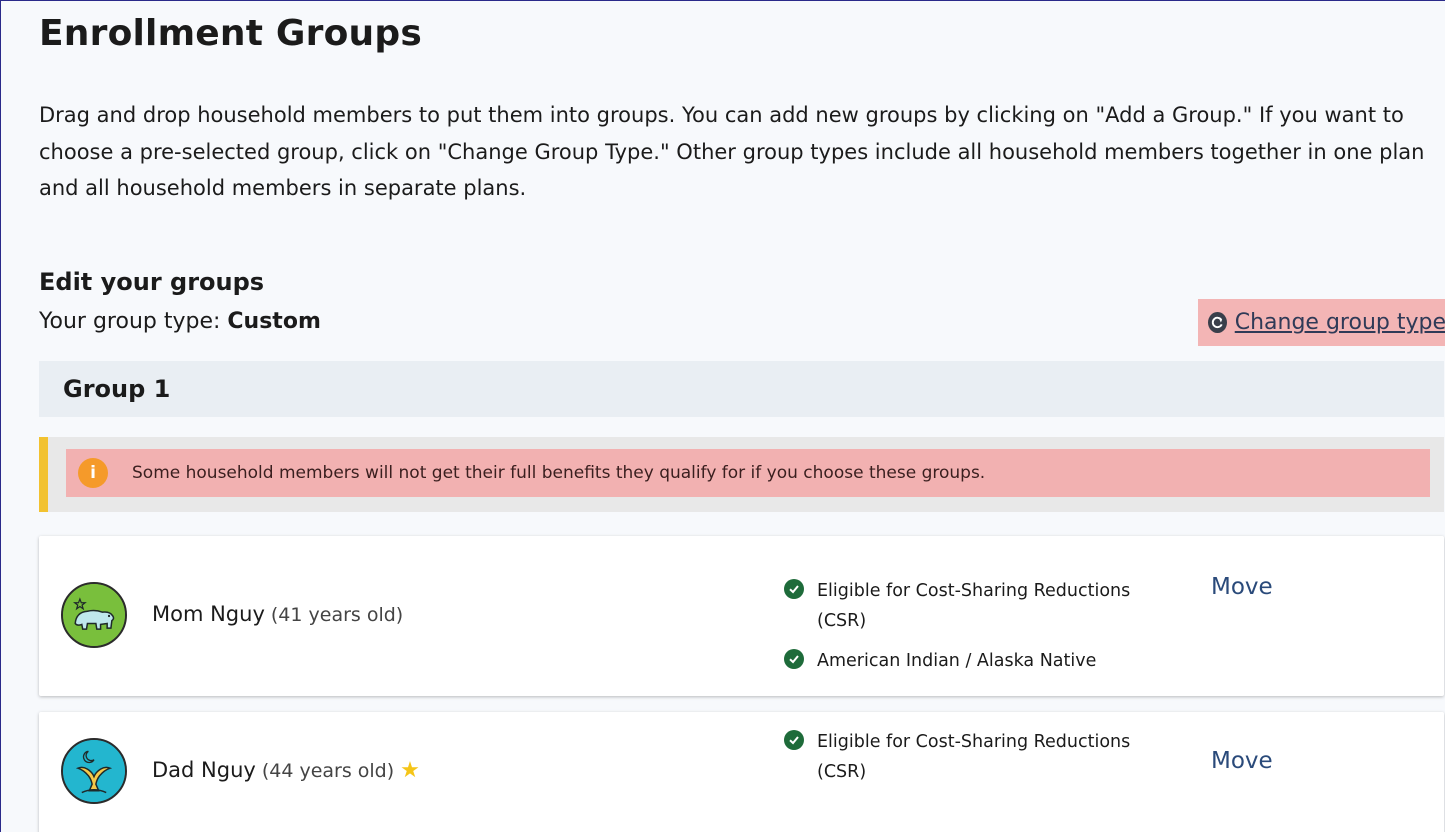 The height and width of the screenshot is (832, 1445). What do you see at coordinates (337, 615) in the screenshot?
I see `member-age: (41 years old)` at bounding box center [337, 615].